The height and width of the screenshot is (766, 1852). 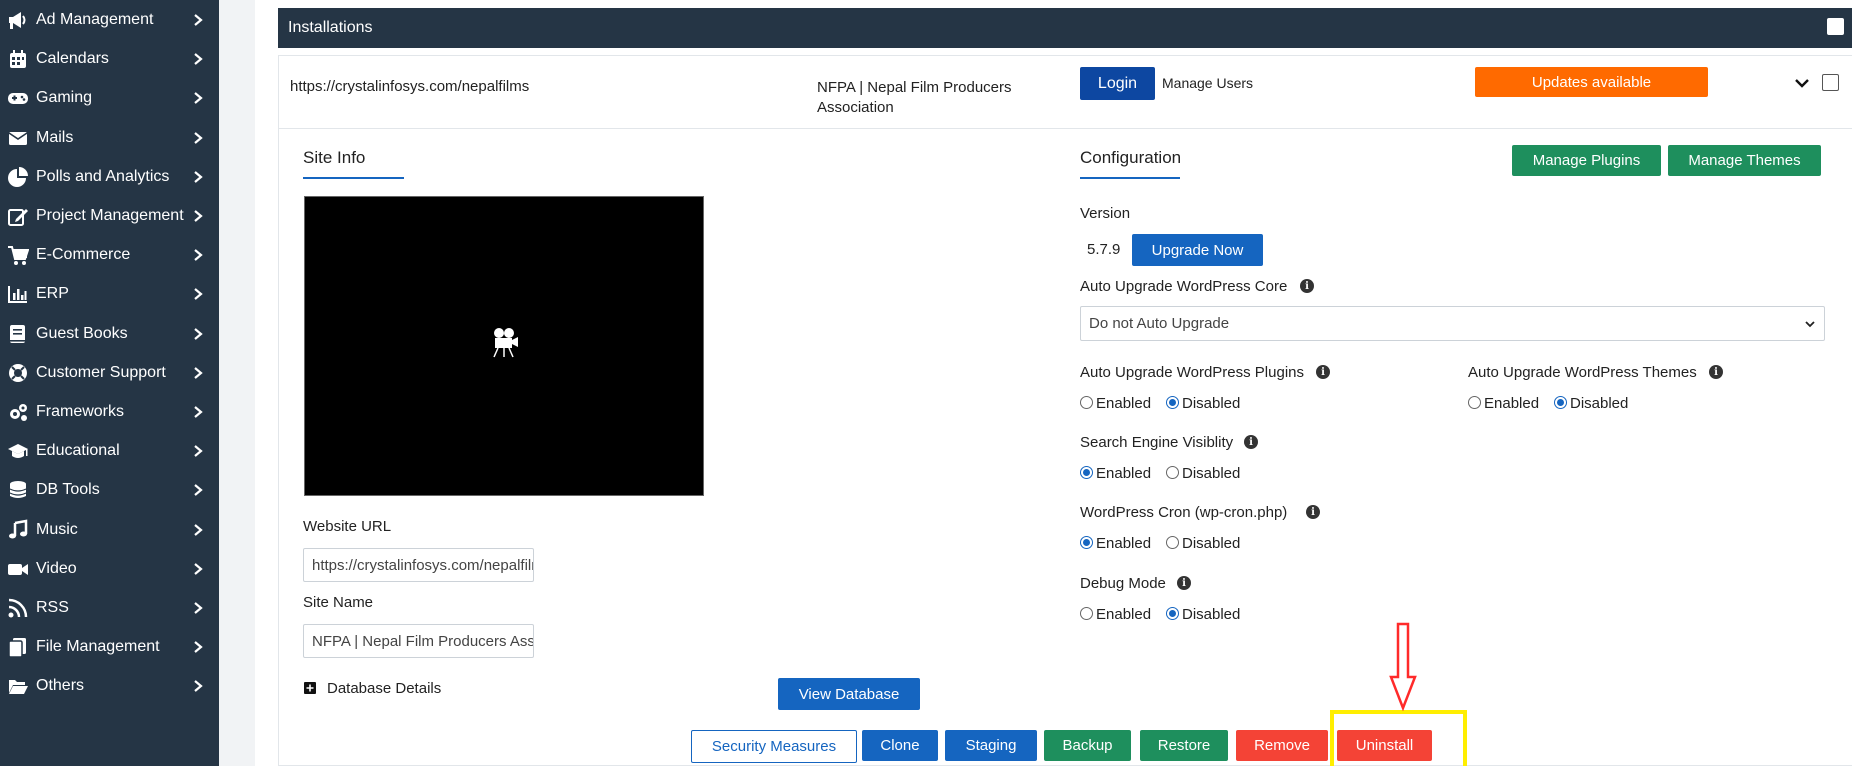 What do you see at coordinates (109, 294) in the screenshot?
I see `sidebar-item-erp: ERP` at bounding box center [109, 294].